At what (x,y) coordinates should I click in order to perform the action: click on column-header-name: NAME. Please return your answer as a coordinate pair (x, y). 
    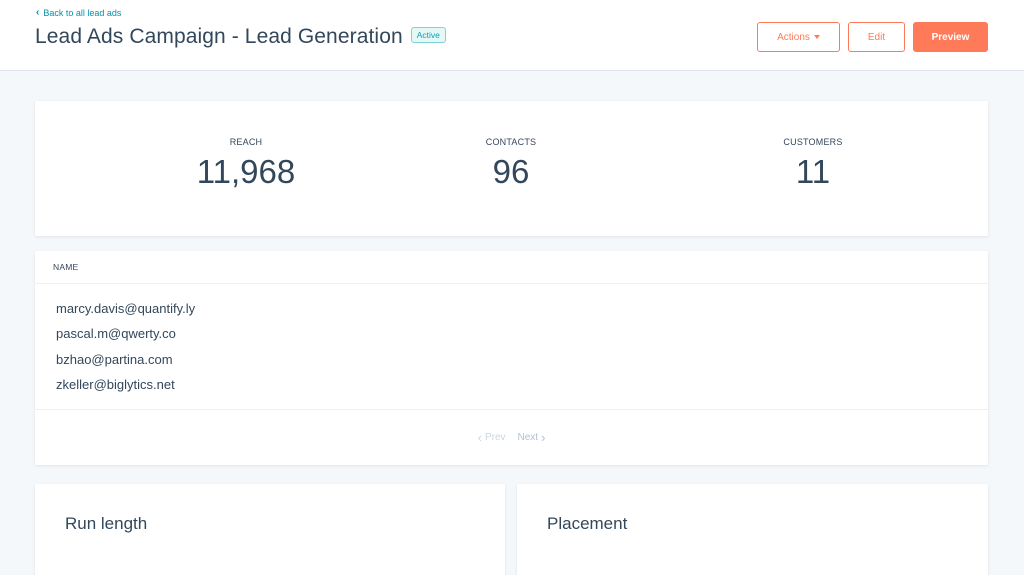
    Looking at the image, I should click on (511, 267).